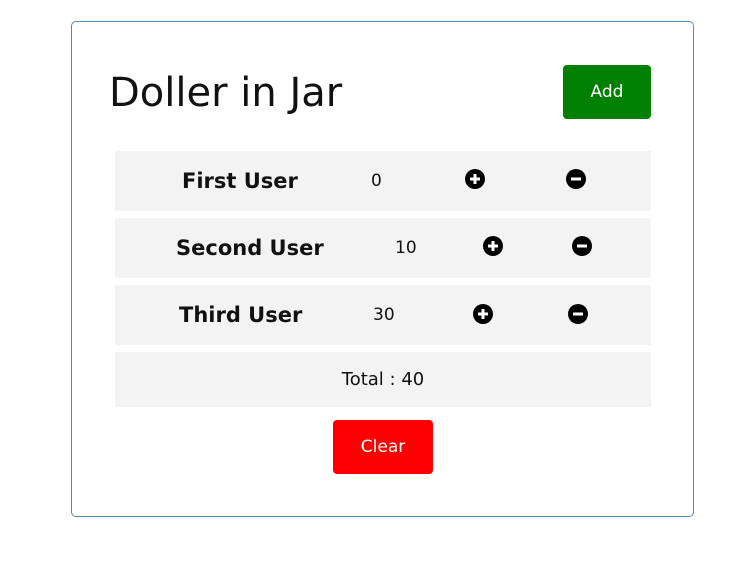  I want to click on user-name: Third User, so click(241, 315).